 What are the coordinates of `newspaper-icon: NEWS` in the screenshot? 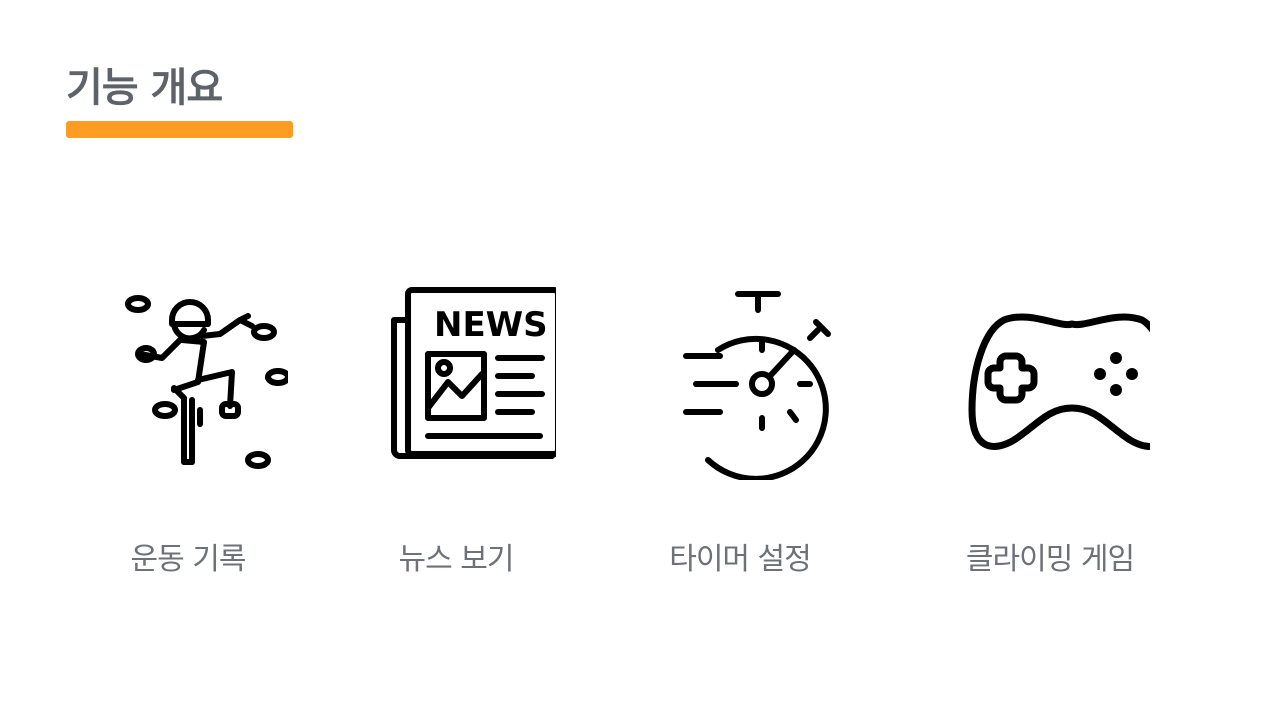 It's located at (473, 373).